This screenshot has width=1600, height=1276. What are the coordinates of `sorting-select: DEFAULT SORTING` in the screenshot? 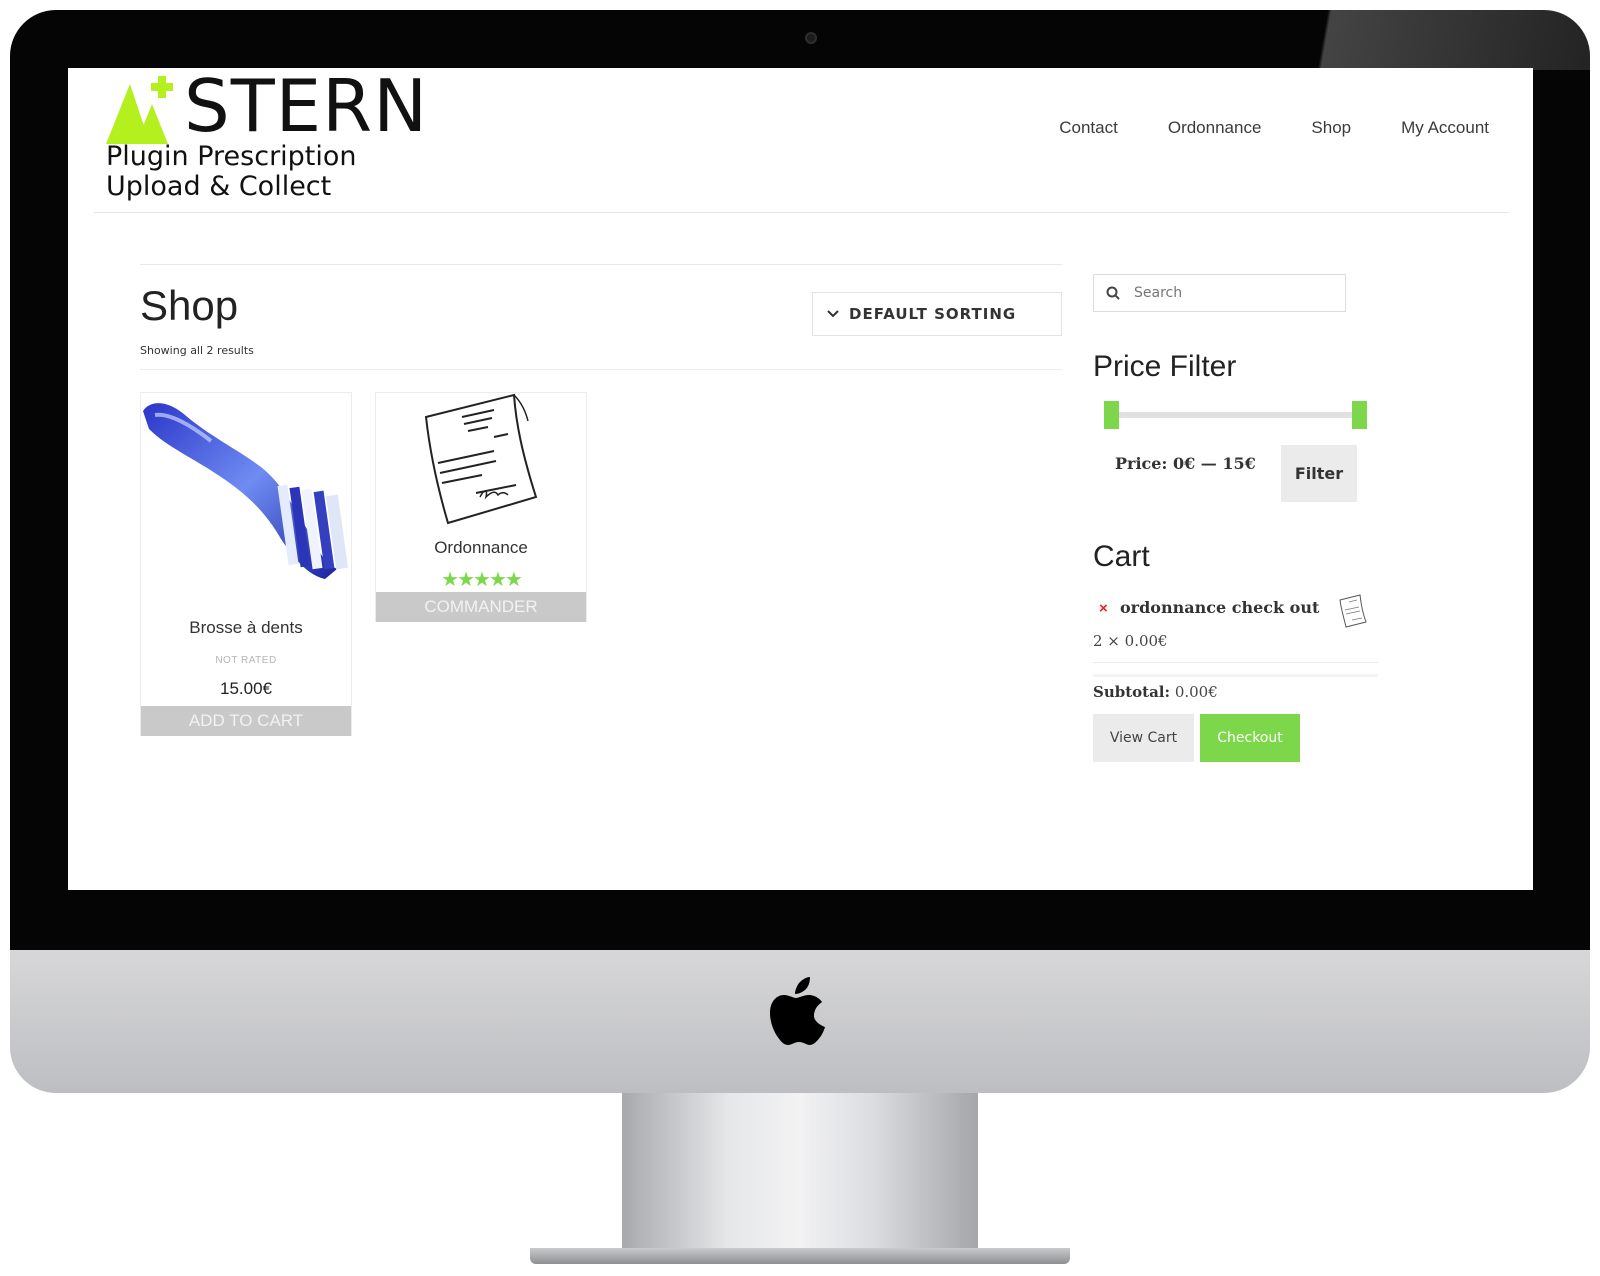 It's located at (937, 314).